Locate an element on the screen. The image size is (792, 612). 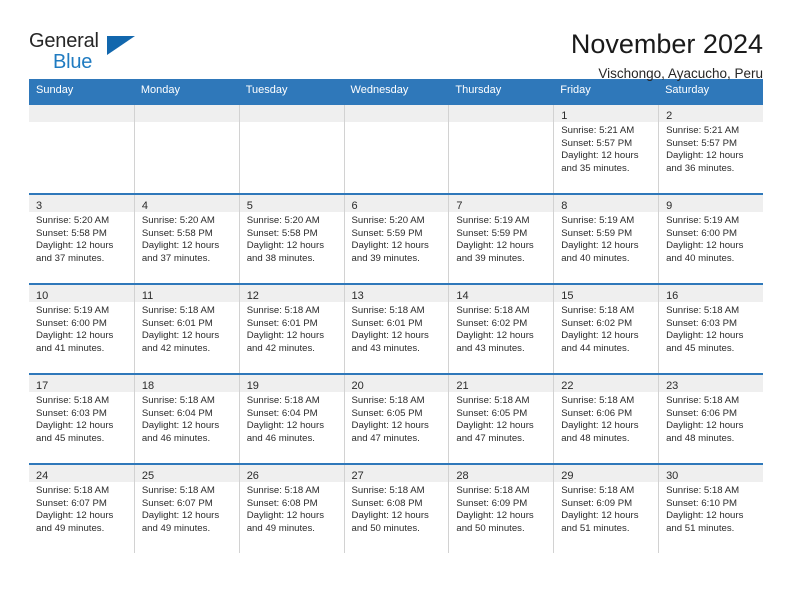
day-number-band: 17 is located at coordinates (81, 383).